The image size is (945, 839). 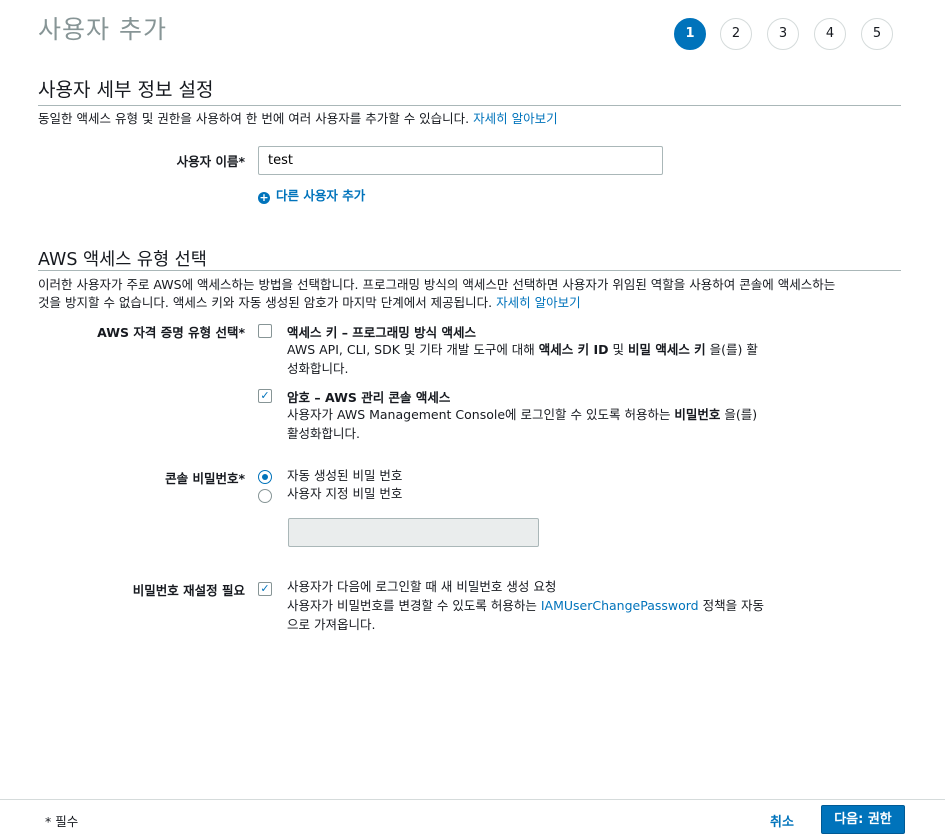 I want to click on policy-link: IAMUserChangePassword, so click(x=620, y=605).